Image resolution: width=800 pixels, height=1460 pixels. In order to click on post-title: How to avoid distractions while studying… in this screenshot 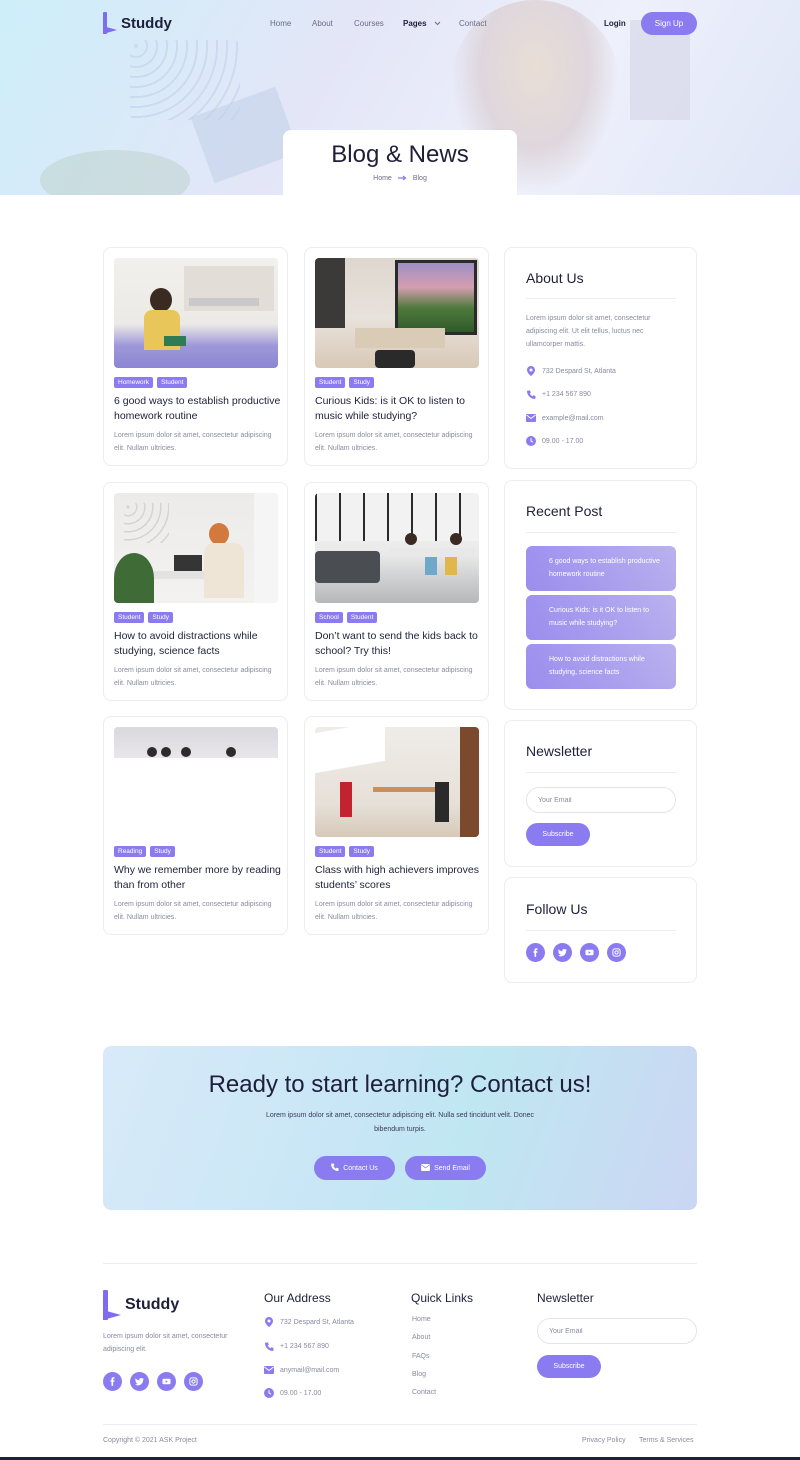, I will do `click(198, 644)`.